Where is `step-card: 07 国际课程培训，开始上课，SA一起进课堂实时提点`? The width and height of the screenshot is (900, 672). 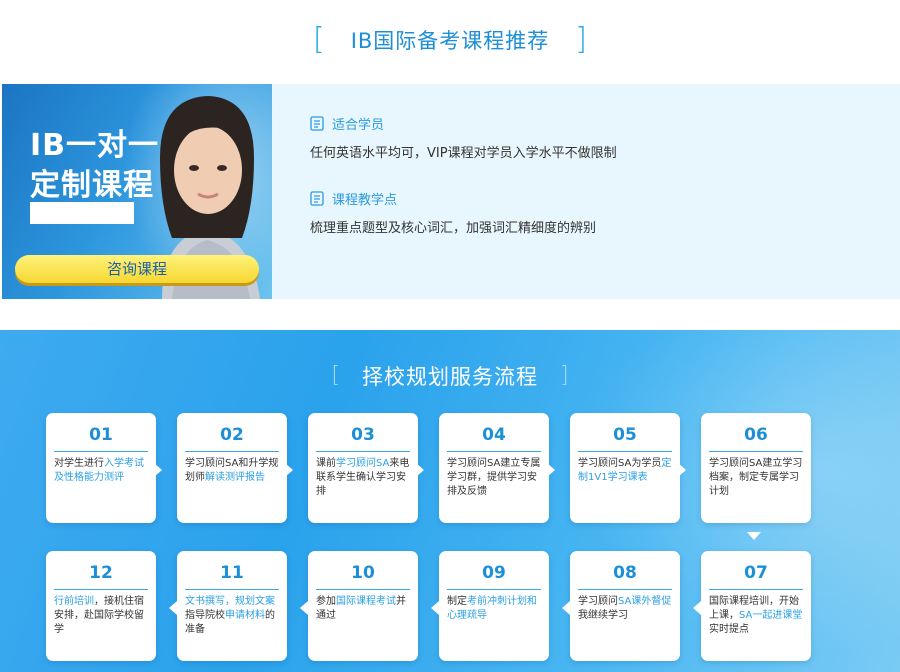
step-card: 07 国际课程培训，开始上课，SA一起进课堂实时提点 is located at coordinates (752, 606).